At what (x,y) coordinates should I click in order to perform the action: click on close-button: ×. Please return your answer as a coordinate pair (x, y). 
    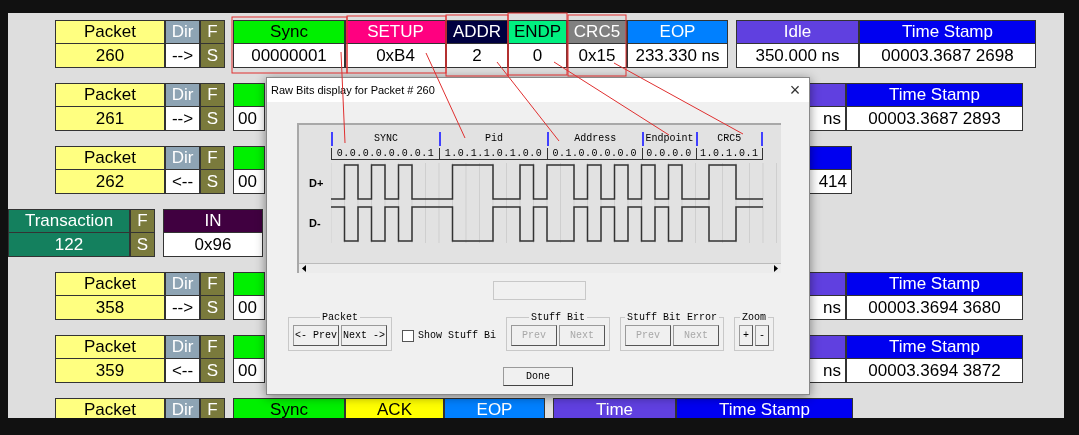
    Looking at the image, I should click on (795, 90).